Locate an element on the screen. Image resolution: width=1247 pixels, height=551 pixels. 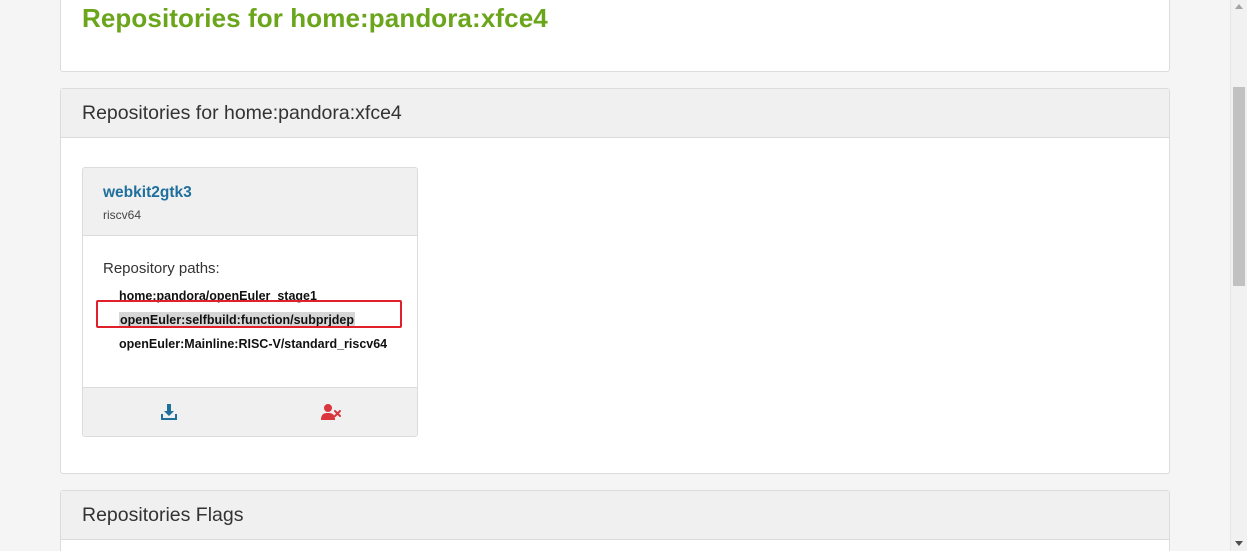
scroll-down-arrow-icon is located at coordinates (1239, 543).